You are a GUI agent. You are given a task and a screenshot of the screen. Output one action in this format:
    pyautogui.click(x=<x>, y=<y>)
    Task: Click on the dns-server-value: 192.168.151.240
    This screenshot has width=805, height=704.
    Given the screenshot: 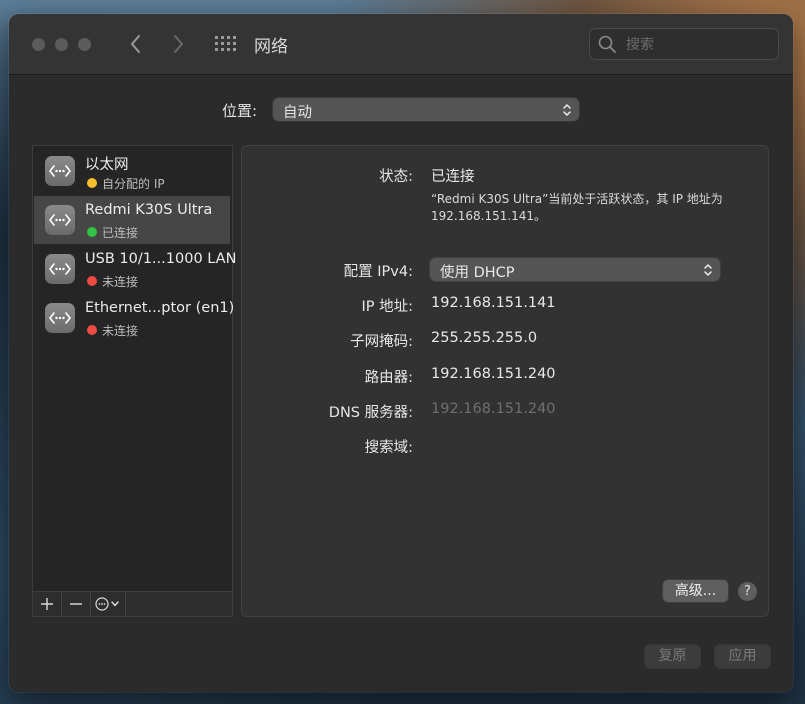 What is the action you would take?
    pyautogui.click(x=493, y=409)
    